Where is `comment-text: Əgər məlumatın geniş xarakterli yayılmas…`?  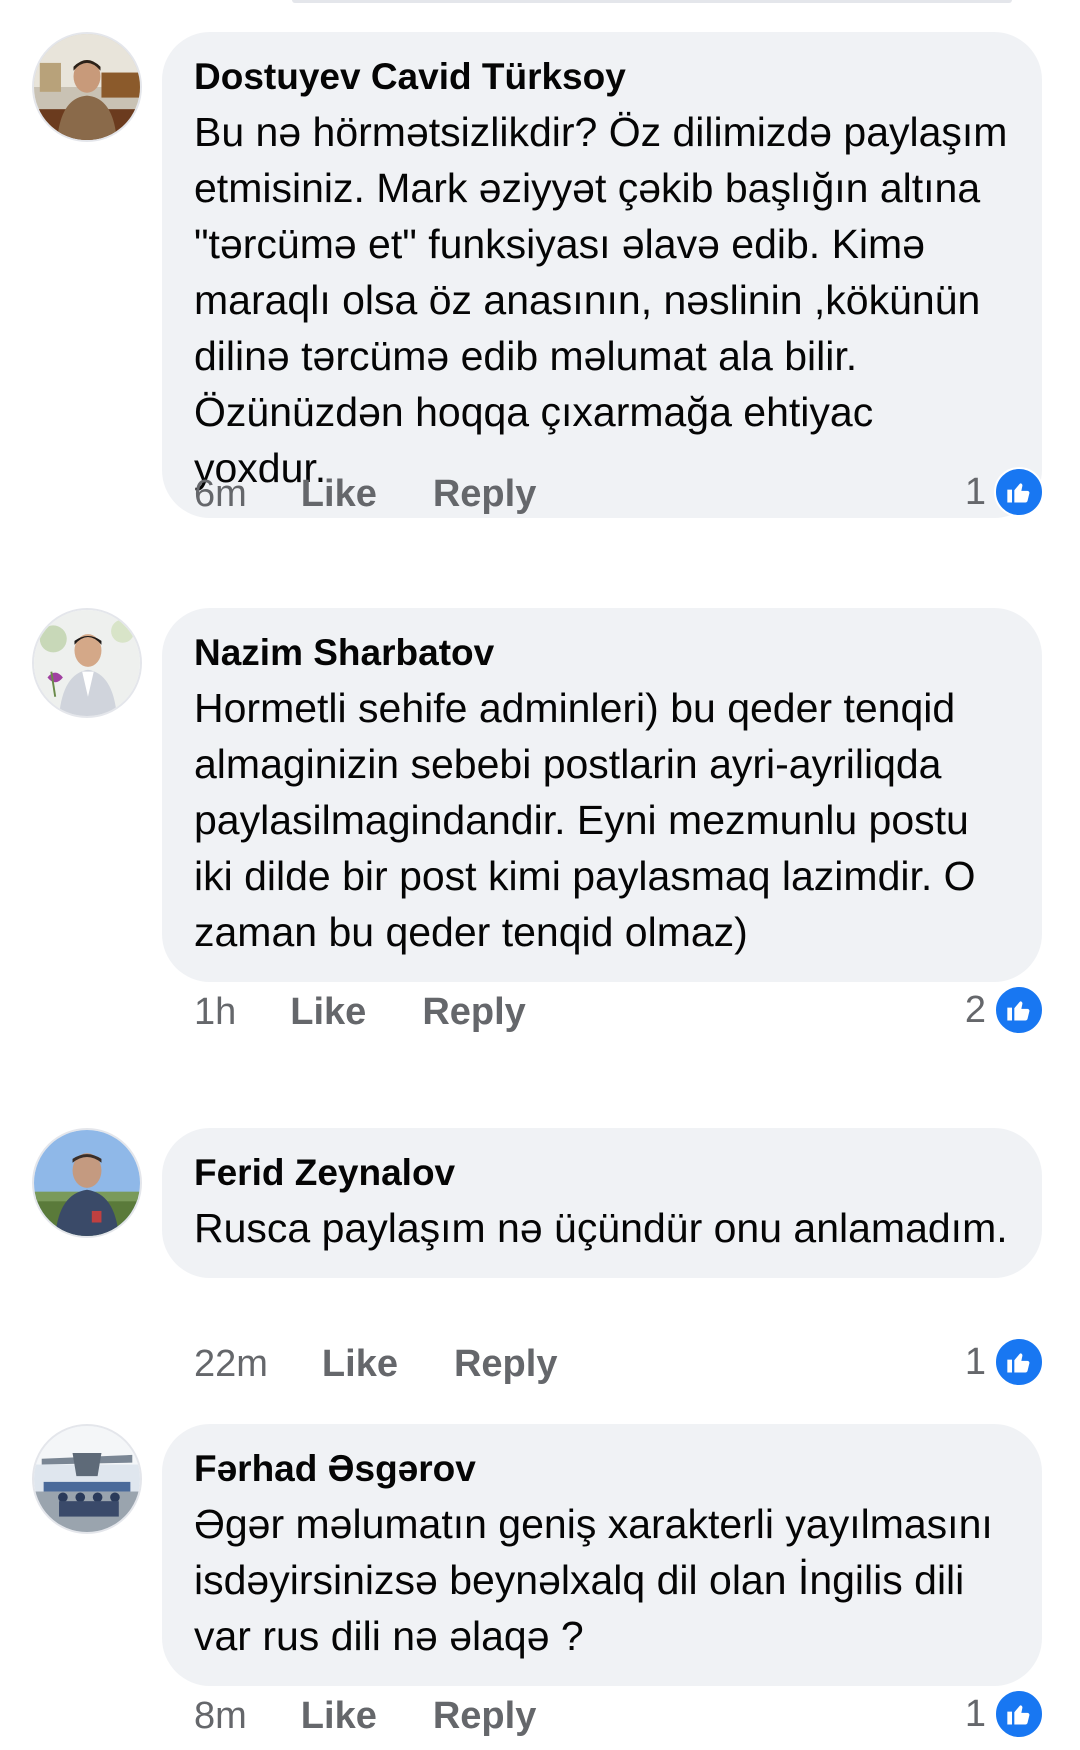 comment-text: Əgər məlumatın geniş xarakterli yayılmas… is located at coordinates (593, 1580).